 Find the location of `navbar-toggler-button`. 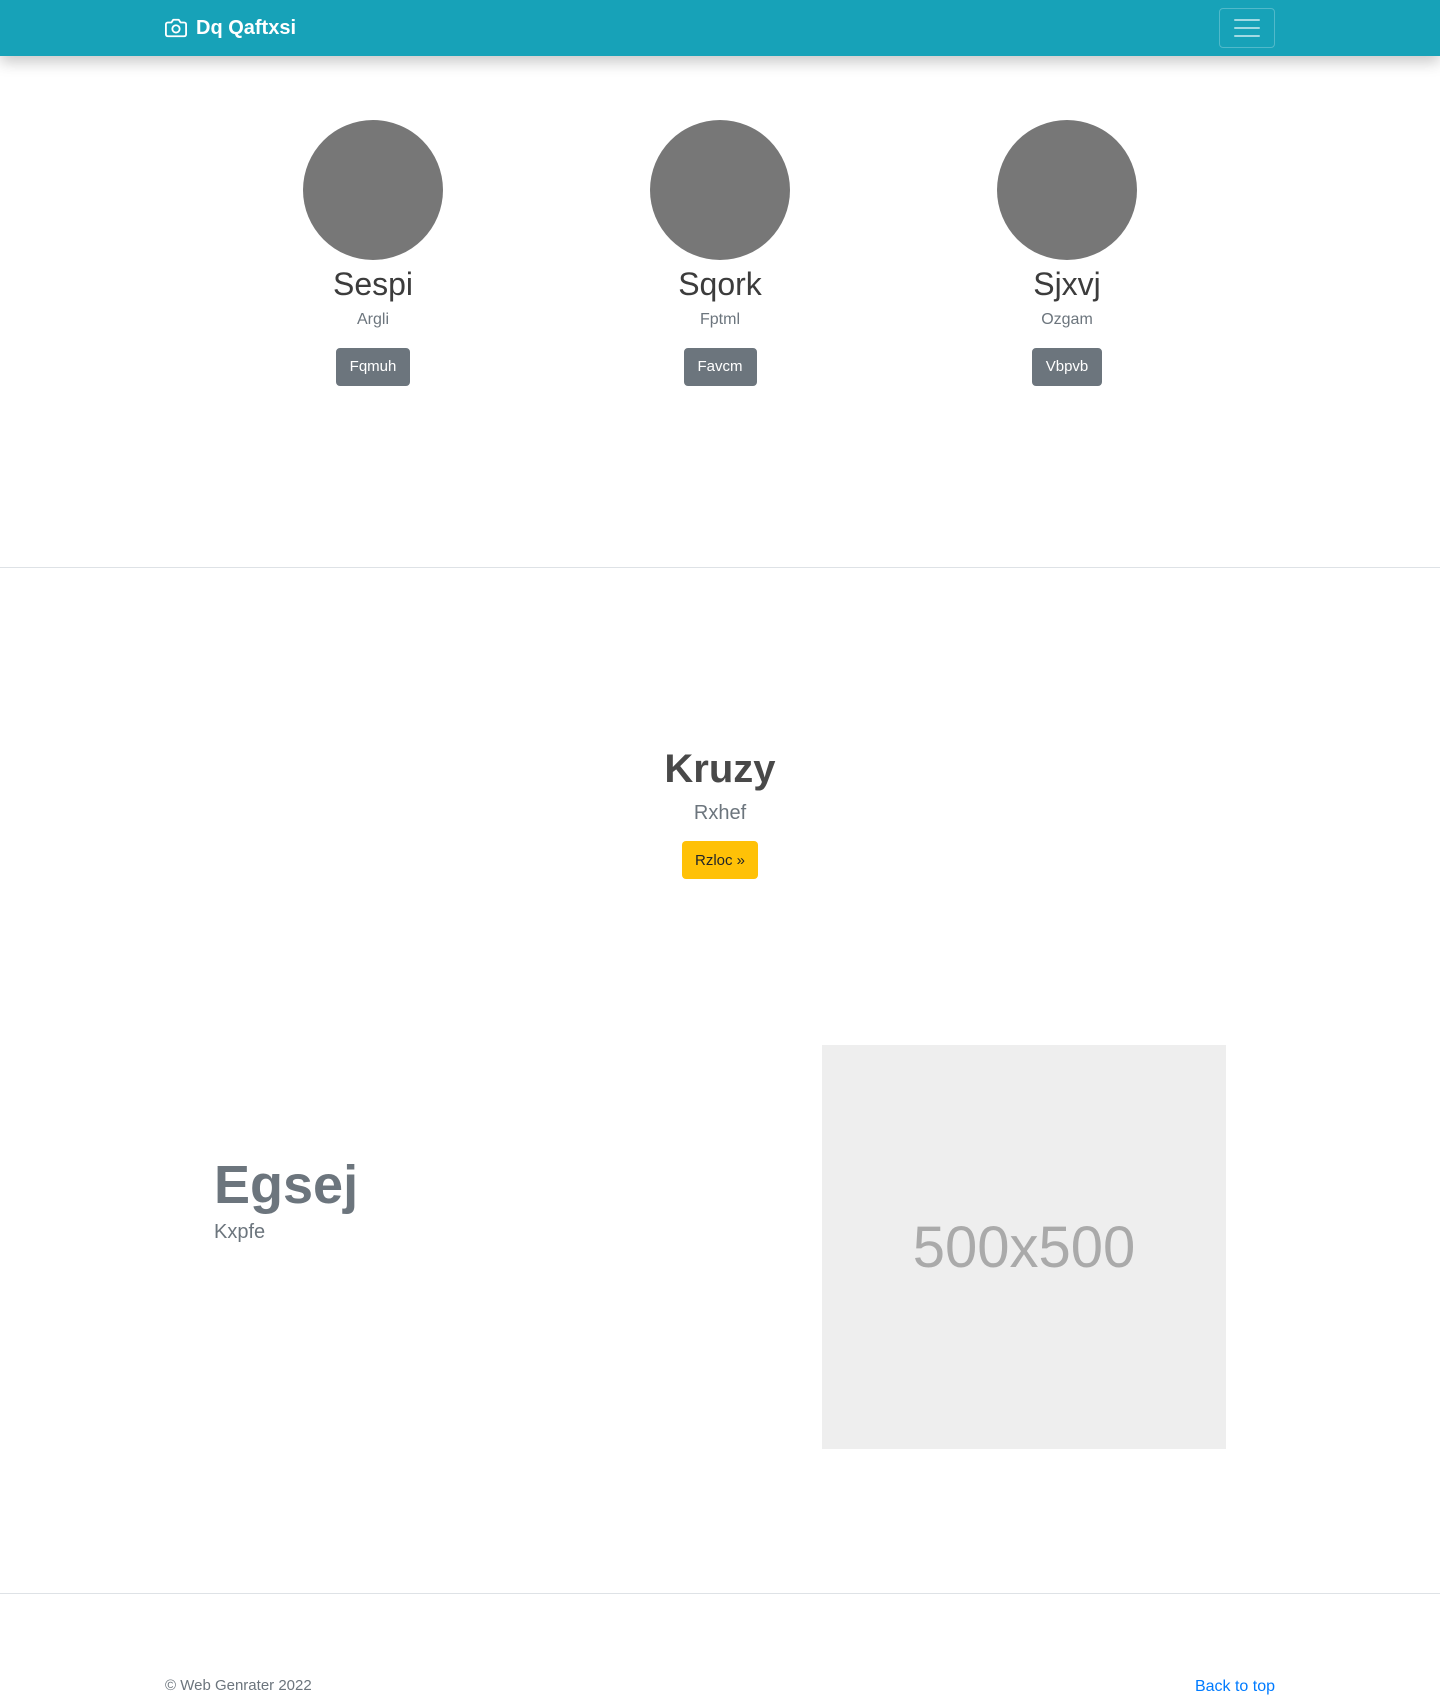

navbar-toggler-button is located at coordinates (1247, 28).